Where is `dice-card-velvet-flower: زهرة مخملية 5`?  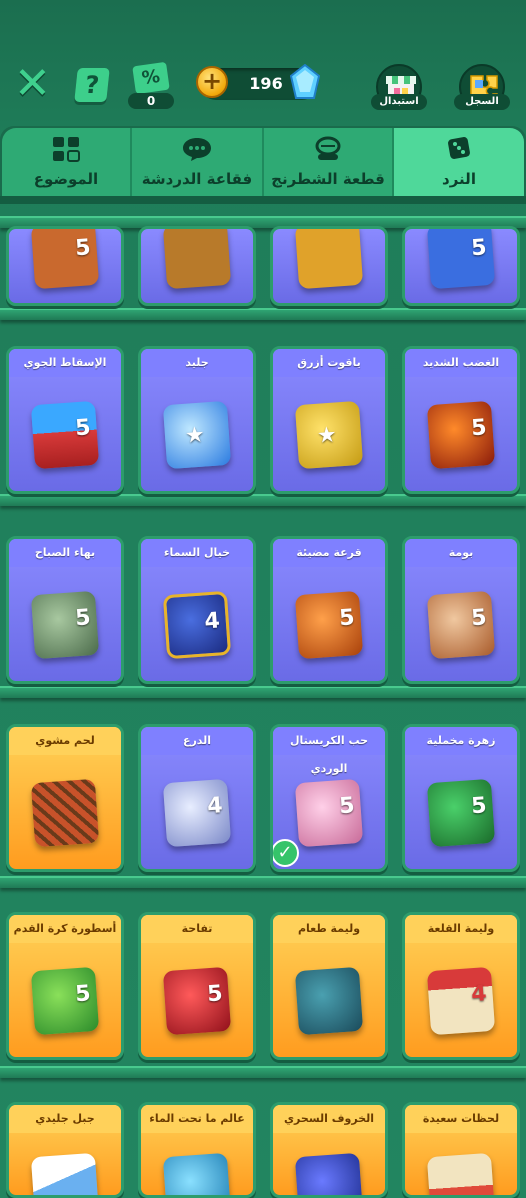
dice-card-velvet-flower: زهرة مخملية 5 is located at coordinates (461, 798).